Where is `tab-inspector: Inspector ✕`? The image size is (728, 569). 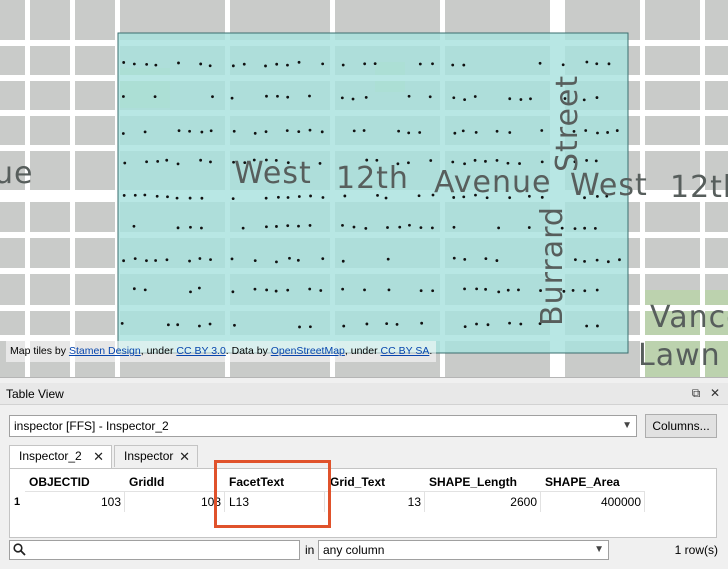
tab-inspector: Inspector ✕ is located at coordinates (156, 456).